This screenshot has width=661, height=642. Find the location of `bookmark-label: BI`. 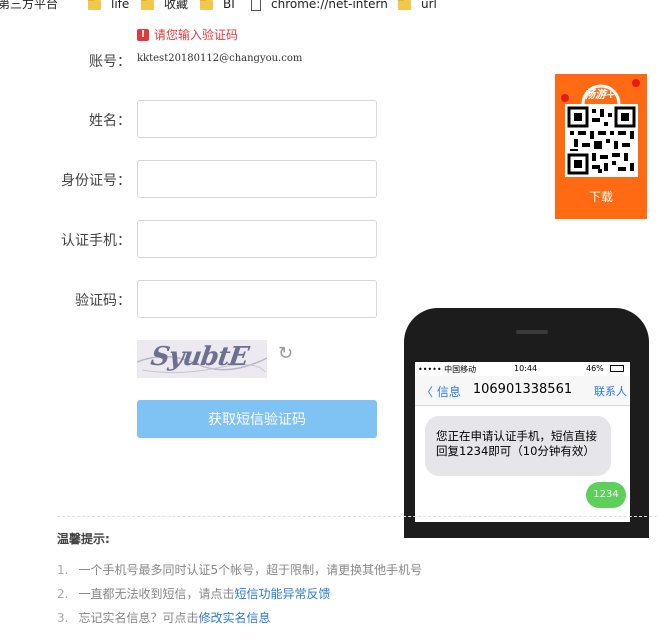

bookmark-label: BI is located at coordinates (229, 5).